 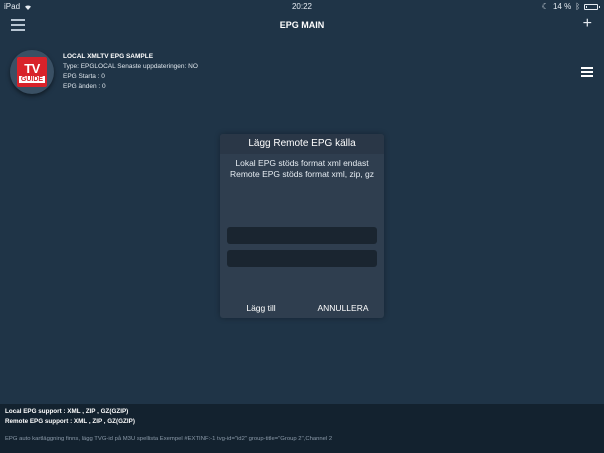 I want to click on epg-source-name: LOCAL XMLTV EPG SAMPLE, so click(x=108, y=56).